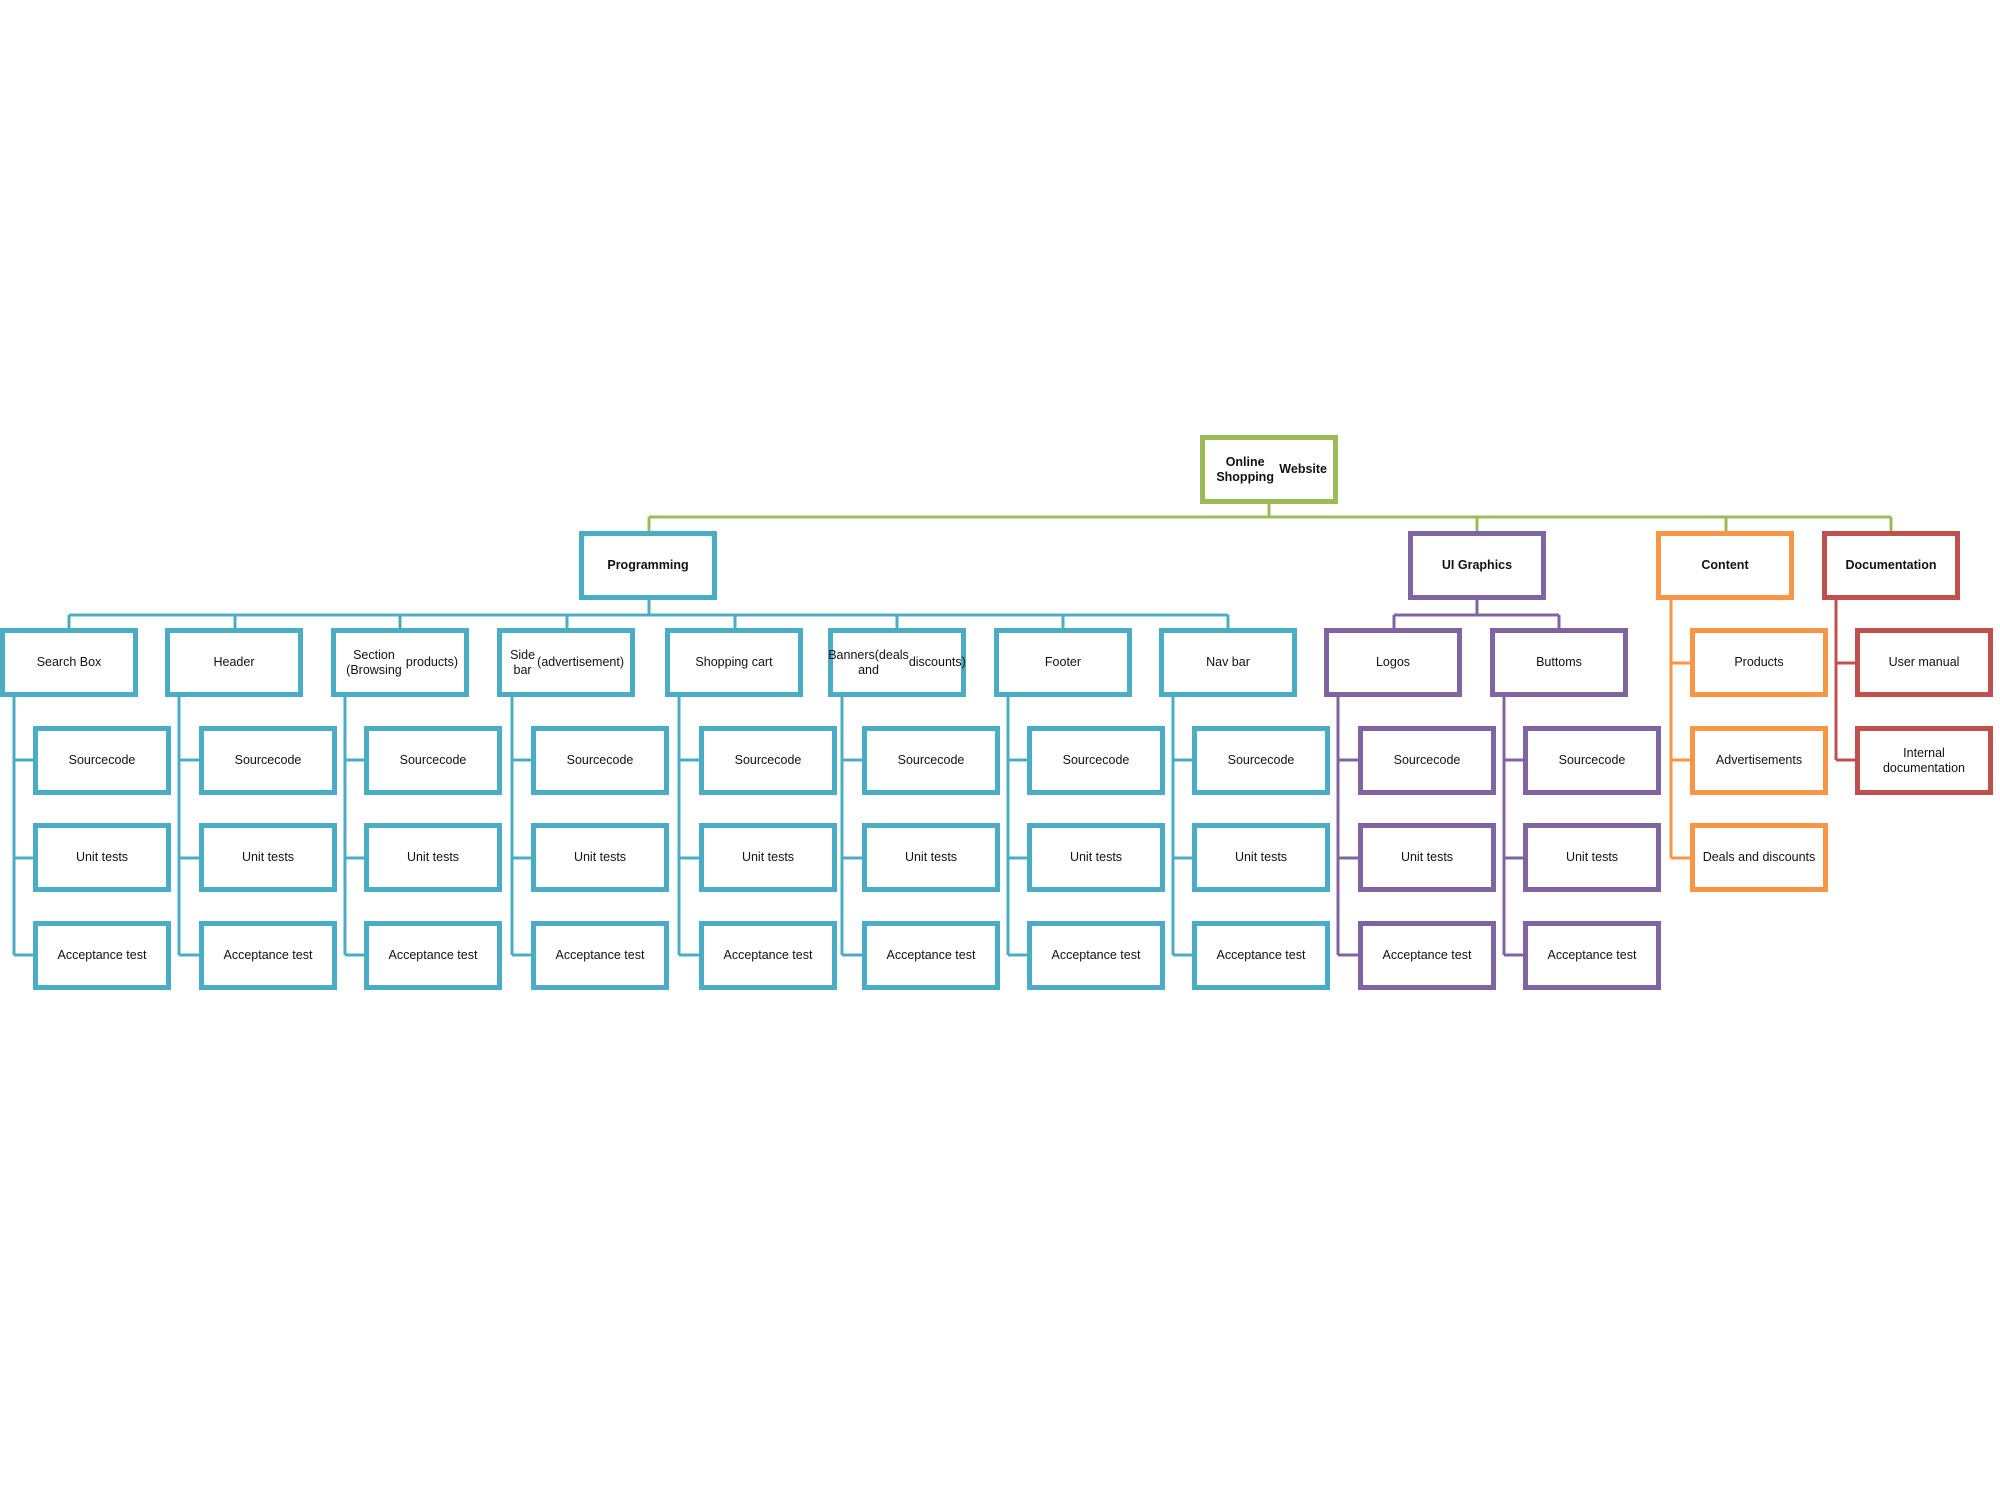 The height and width of the screenshot is (1500, 2000). I want to click on child-node-search-box: Search Box, so click(69, 662).